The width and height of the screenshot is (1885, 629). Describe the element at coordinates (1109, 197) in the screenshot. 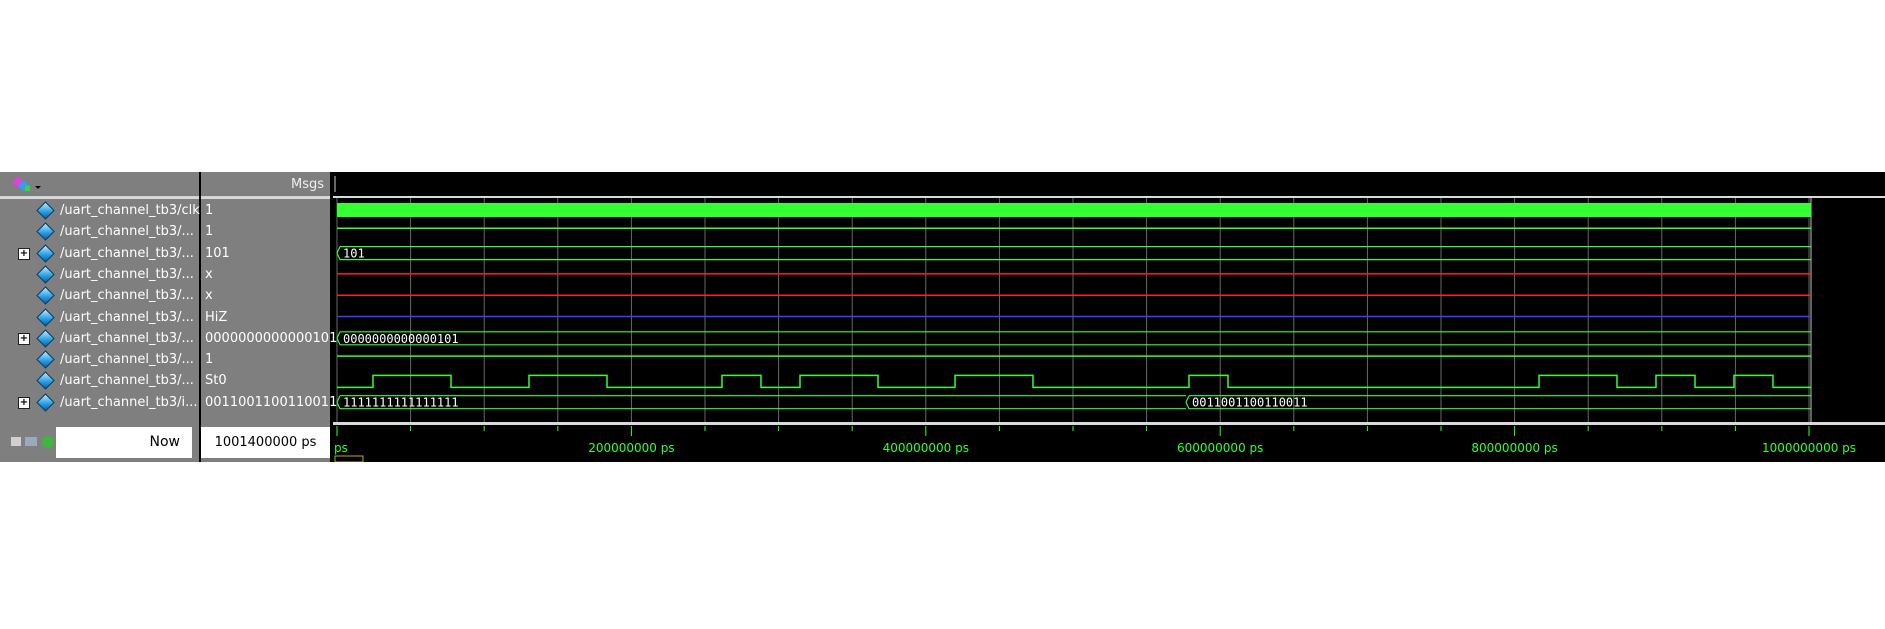

I see `plot-header-divider` at that location.